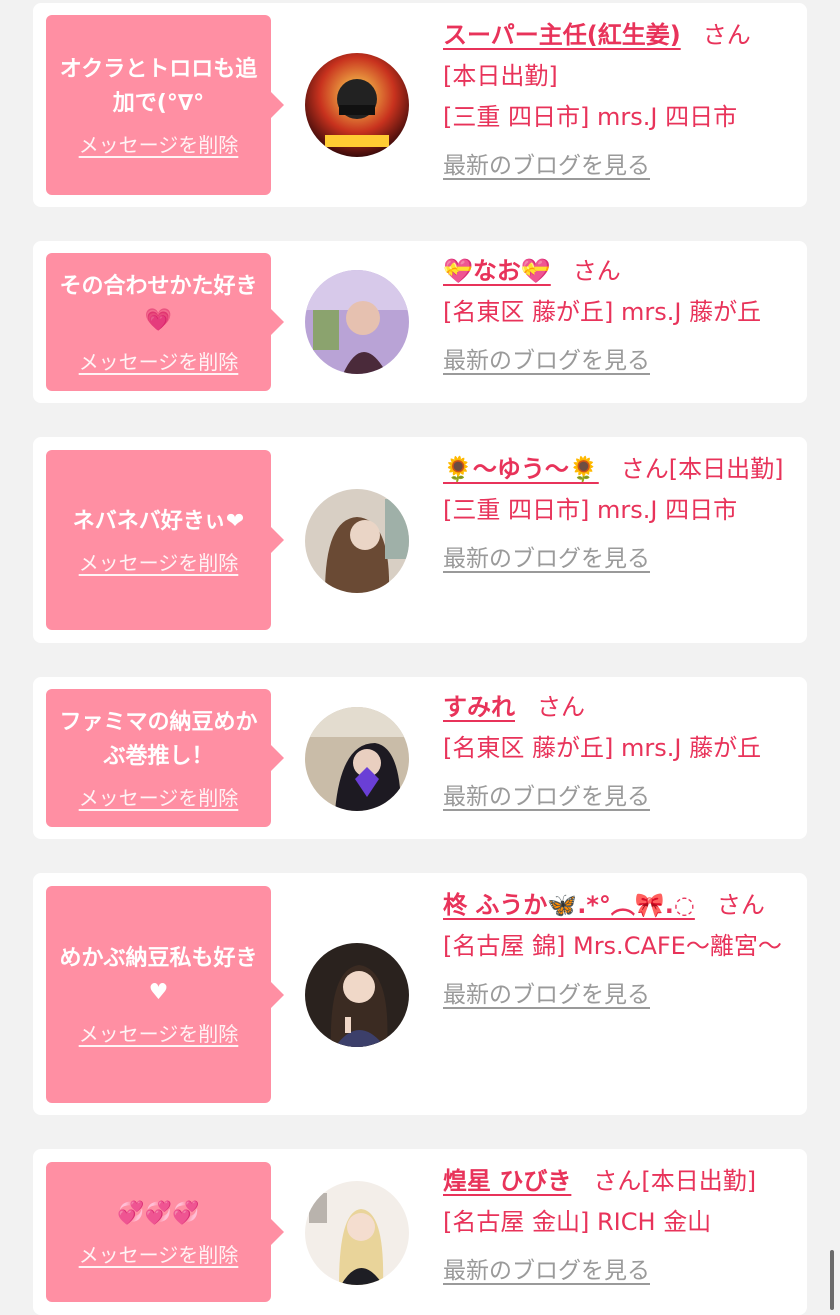 This screenshot has height=1315, width=840. I want to click on profile-name-link: スーパー主任(紅生姜), so click(562, 35).